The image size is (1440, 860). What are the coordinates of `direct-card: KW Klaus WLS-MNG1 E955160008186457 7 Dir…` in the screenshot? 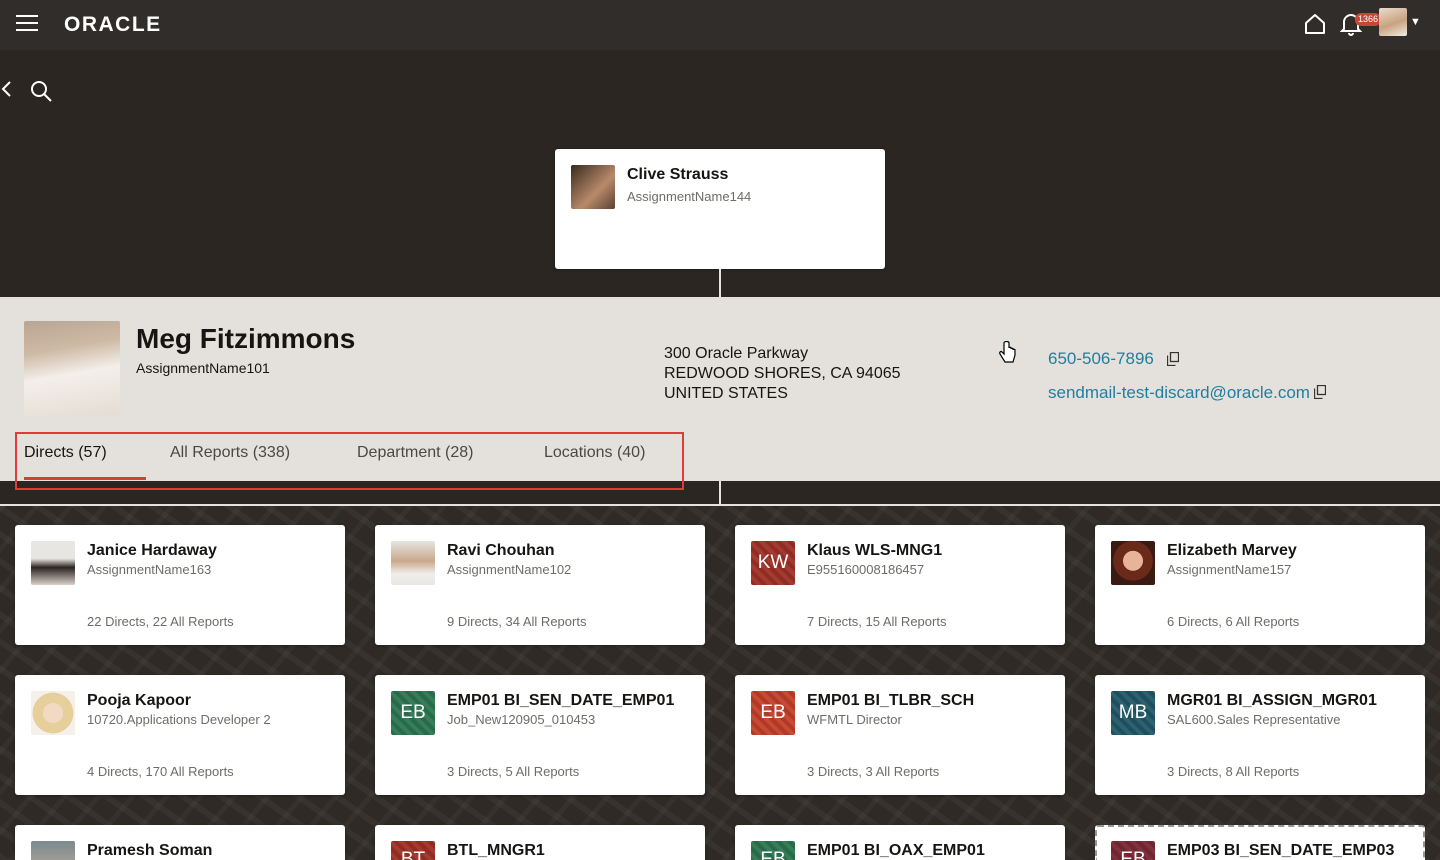 It's located at (900, 585).